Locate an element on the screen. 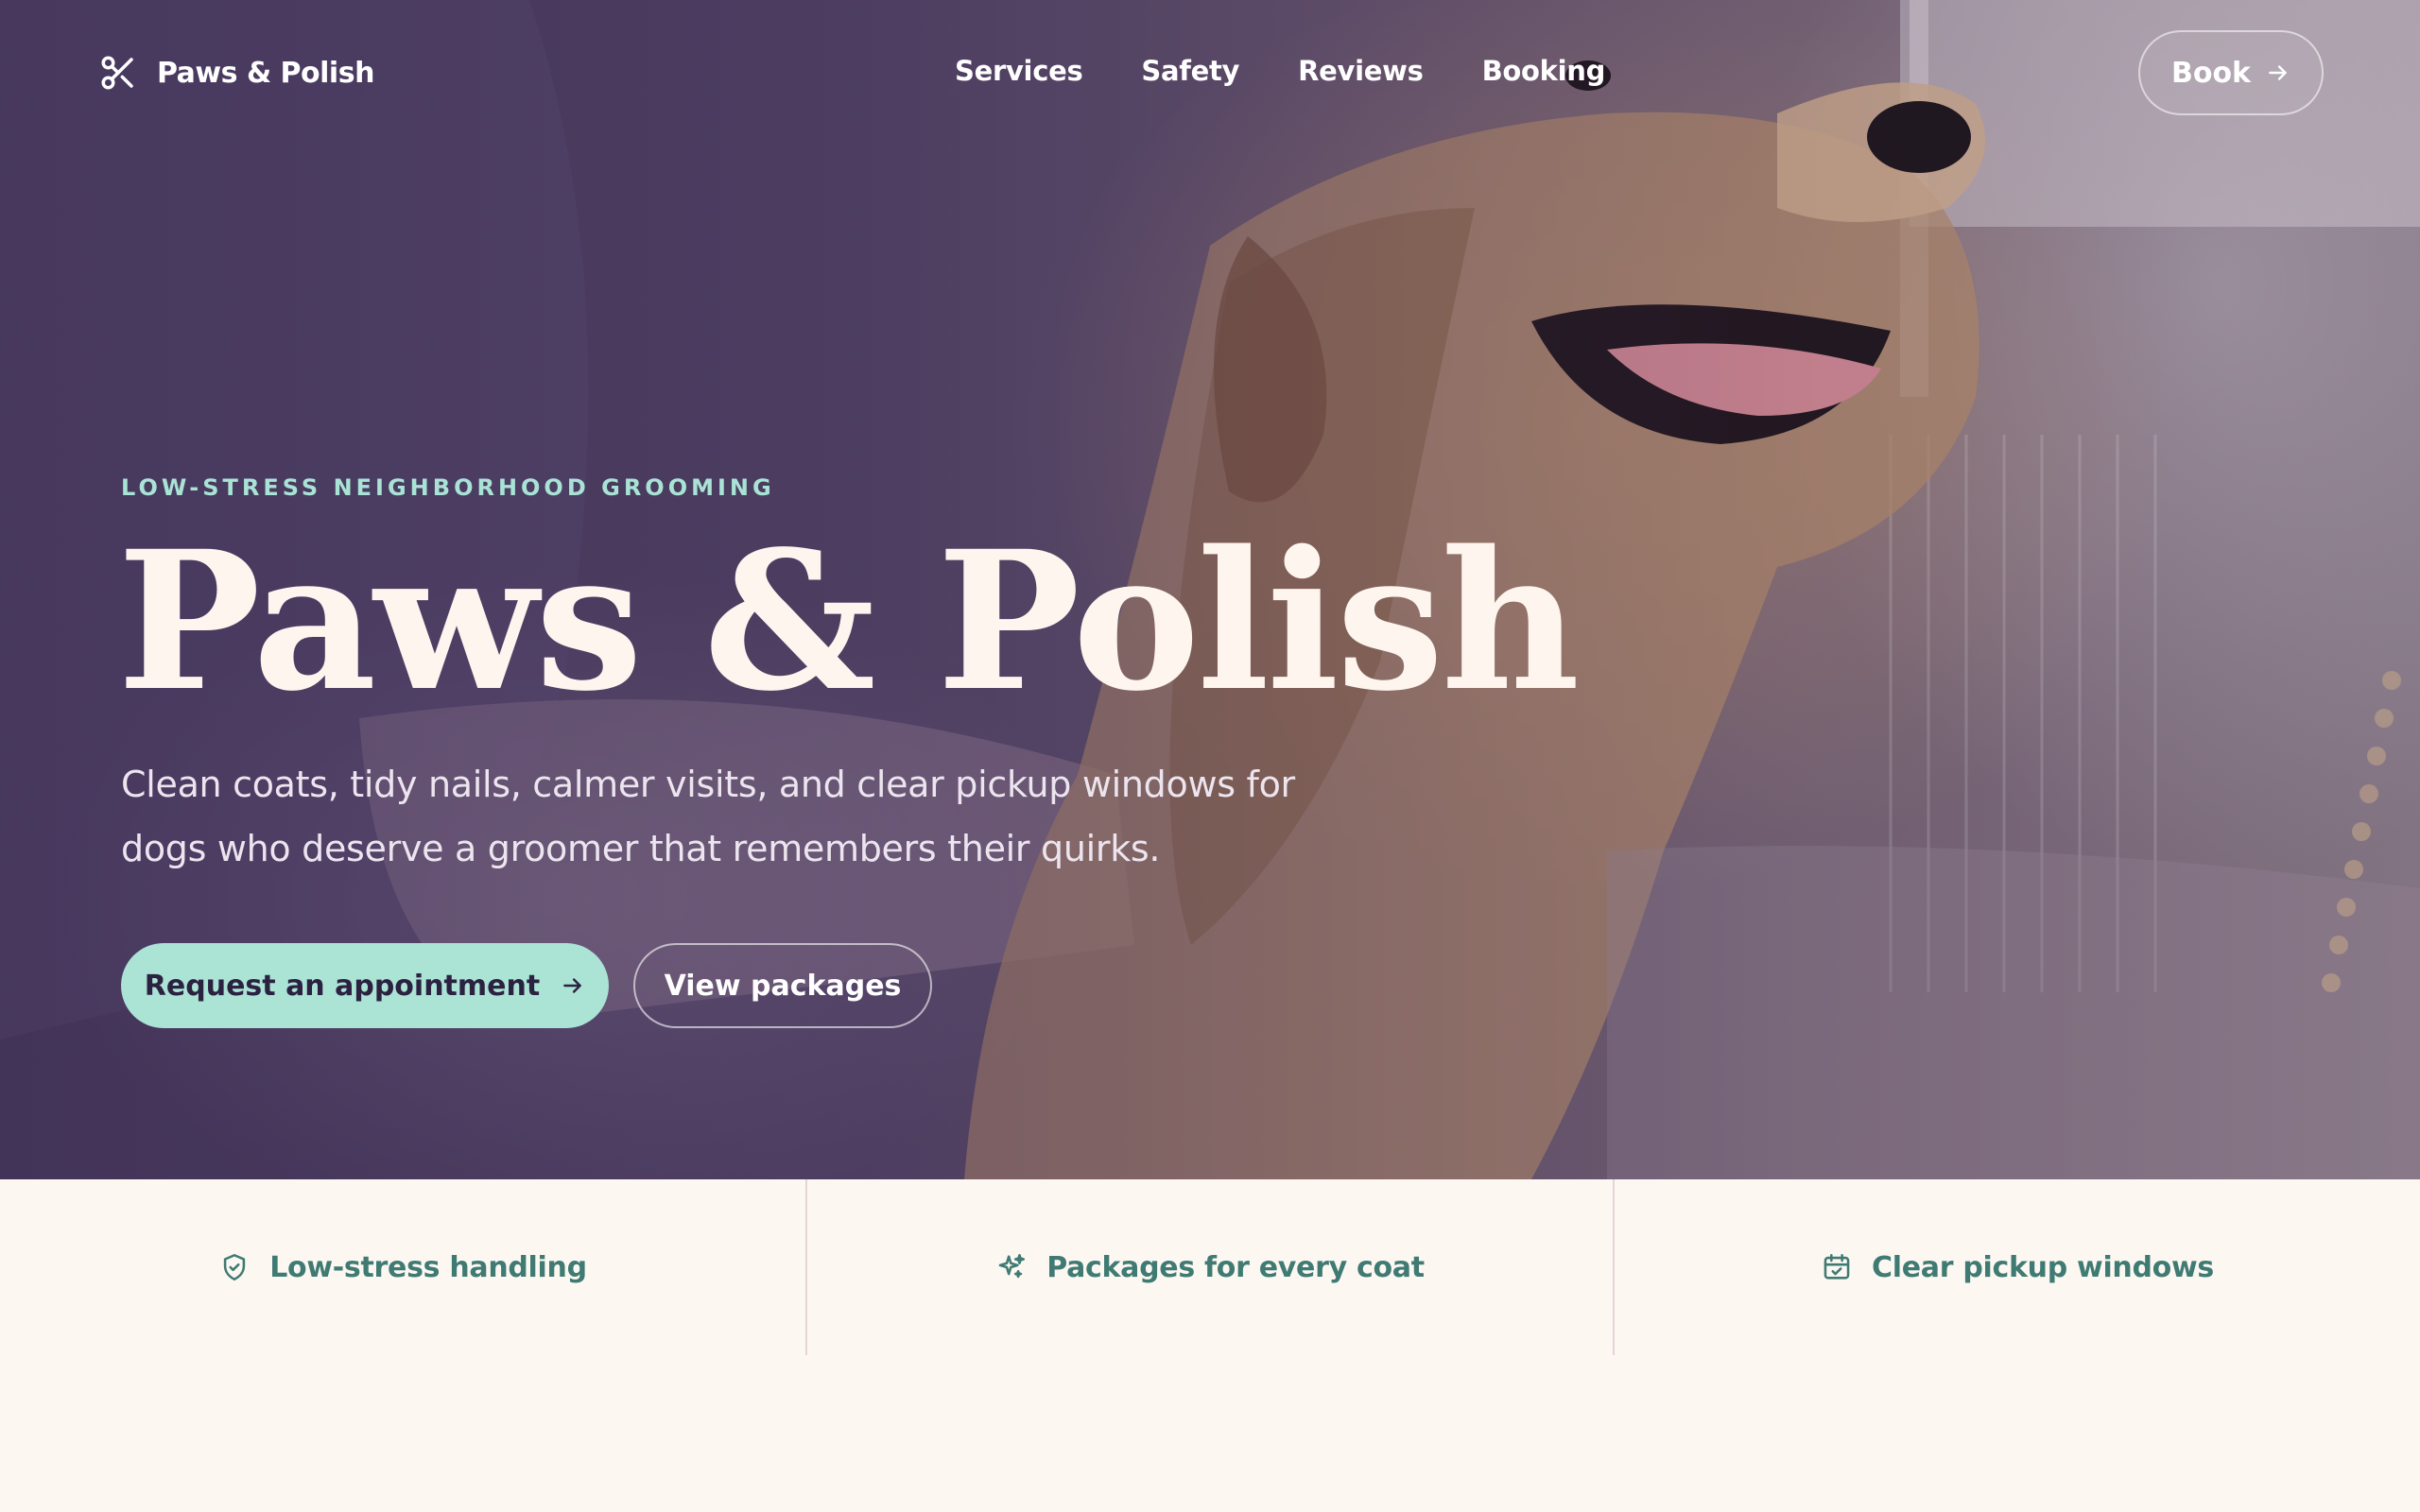  request-appointment-button: Request an appointment is located at coordinates (365, 985).